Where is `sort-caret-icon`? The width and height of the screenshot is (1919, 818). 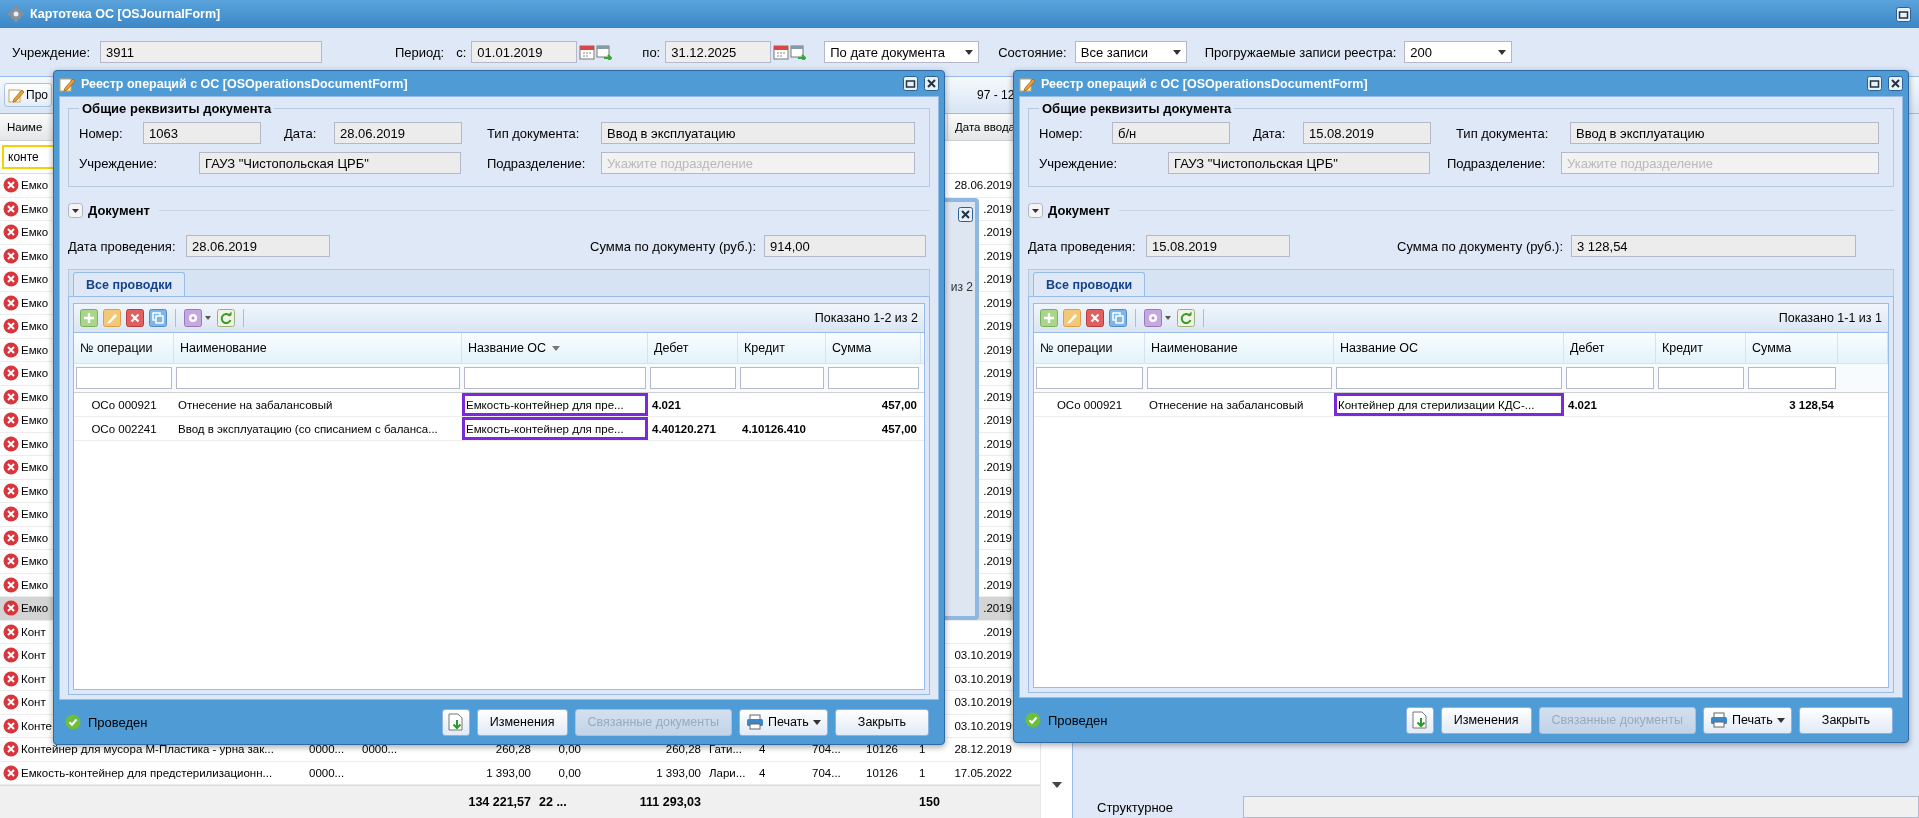
sort-caret-icon is located at coordinates (556, 348).